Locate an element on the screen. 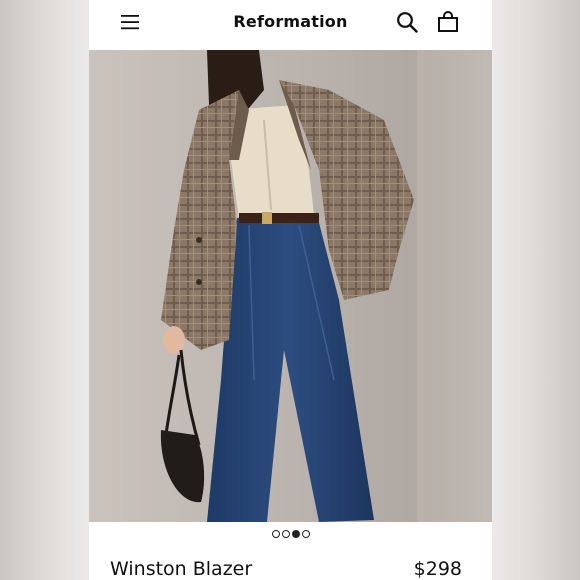 This screenshot has width=580, height=580. product-name: Winston Blazer is located at coordinates (181, 569).